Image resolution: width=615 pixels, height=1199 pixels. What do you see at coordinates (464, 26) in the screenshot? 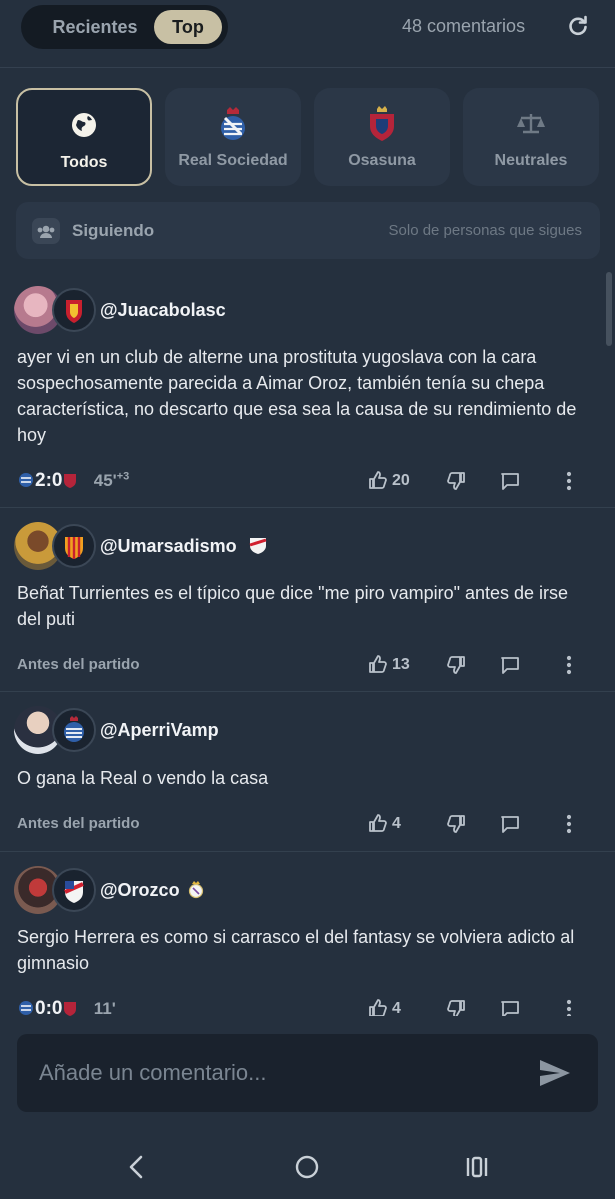
I see `comment-count: 48 comentarios` at bounding box center [464, 26].